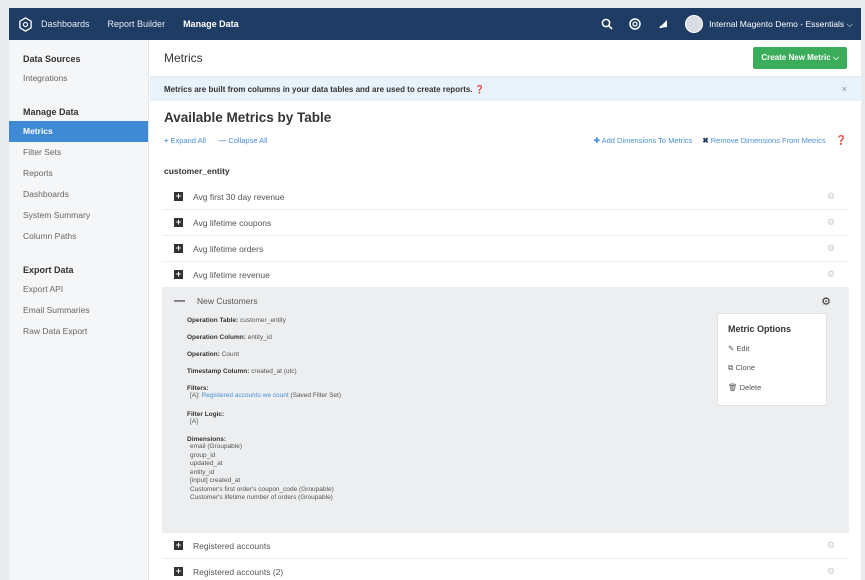 The width and height of the screenshot is (865, 580). What do you see at coordinates (505, 275) in the screenshot?
I see `metric-row: + Avg lifetime revenue ⚙` at bounding box center [505, 275].